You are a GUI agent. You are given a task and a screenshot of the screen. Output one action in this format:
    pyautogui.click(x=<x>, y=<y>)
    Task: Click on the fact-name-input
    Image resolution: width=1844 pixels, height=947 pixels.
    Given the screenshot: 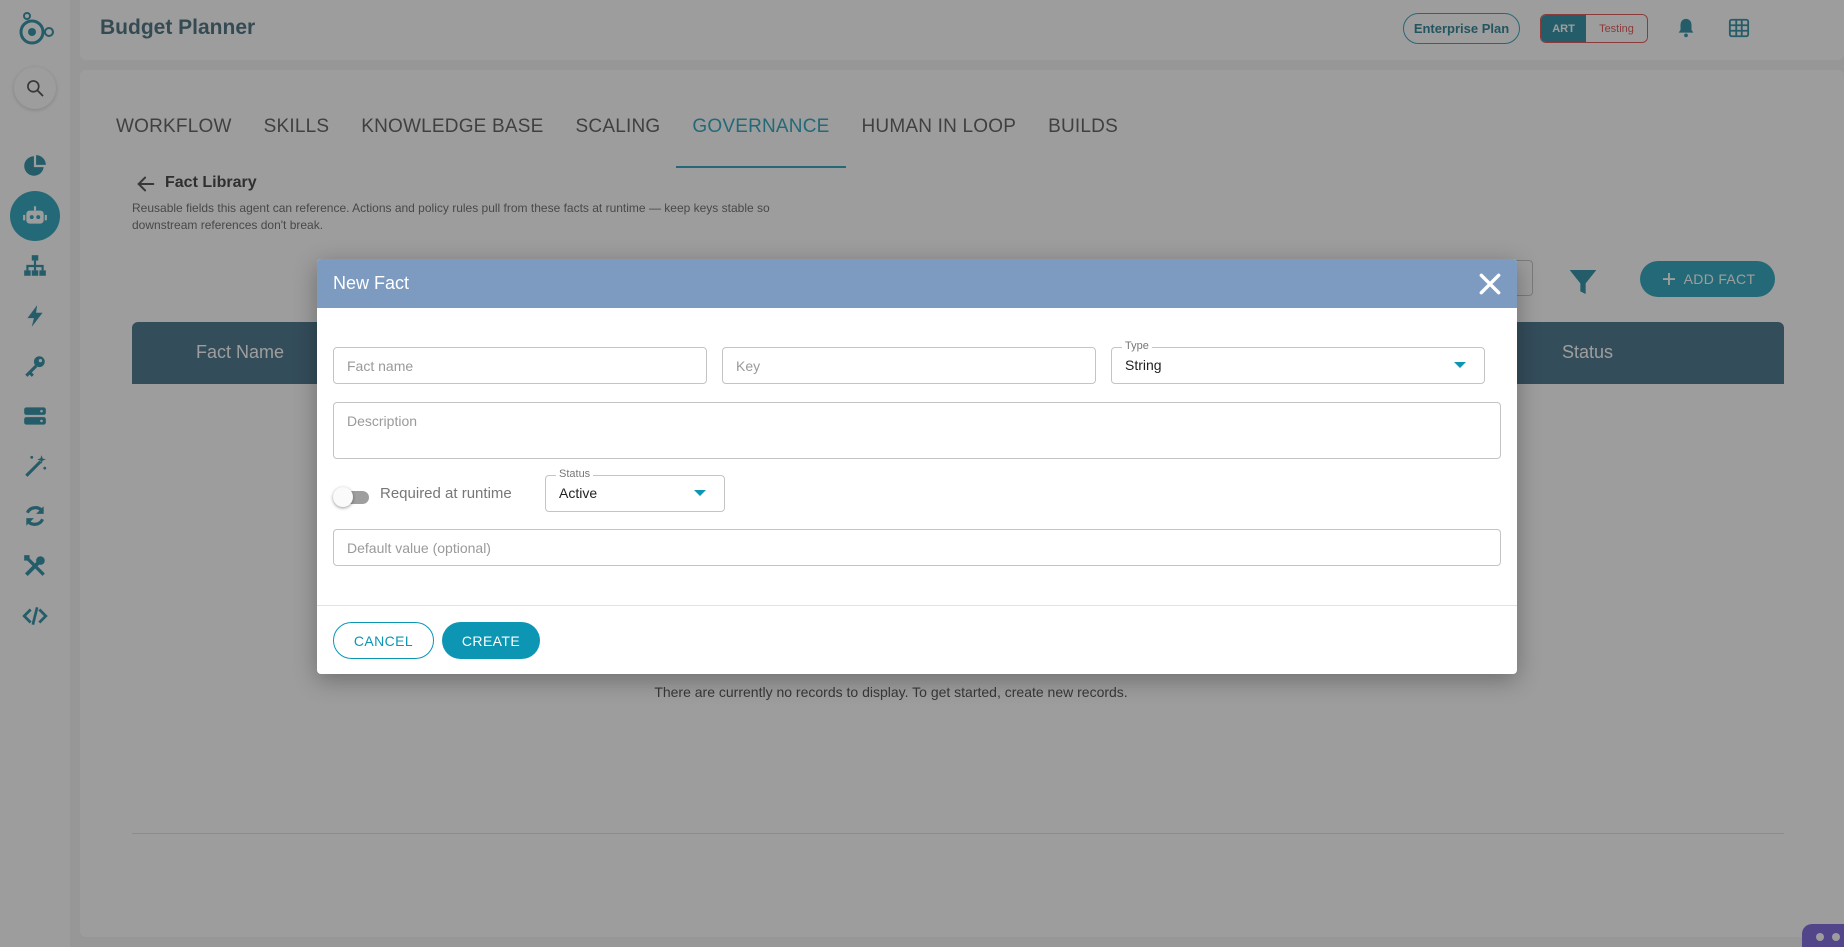 What is the action you would take?
    pyautogui.click(x=520, y=365)
    